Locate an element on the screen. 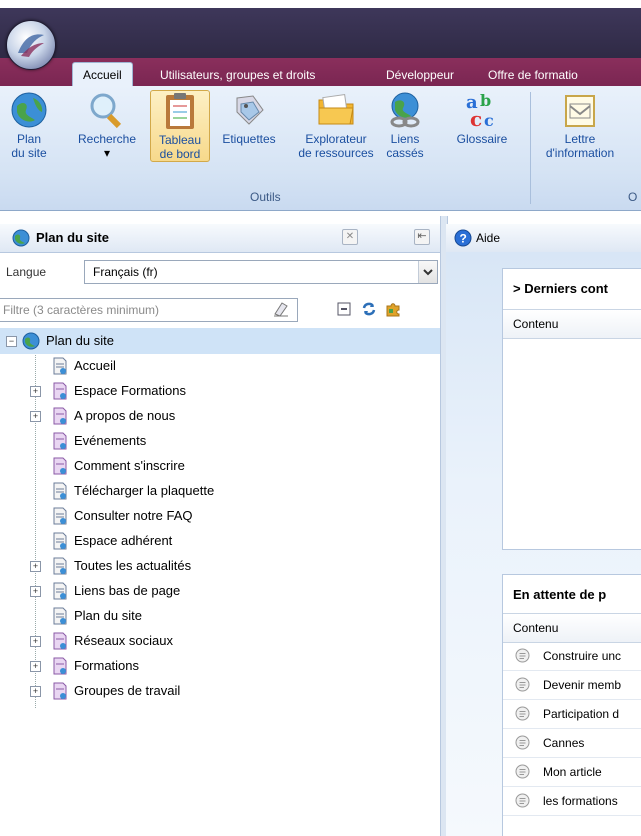 The image size is (641, 836). dashboard-button: Tableau de bord is located at coordinates (180, 126).